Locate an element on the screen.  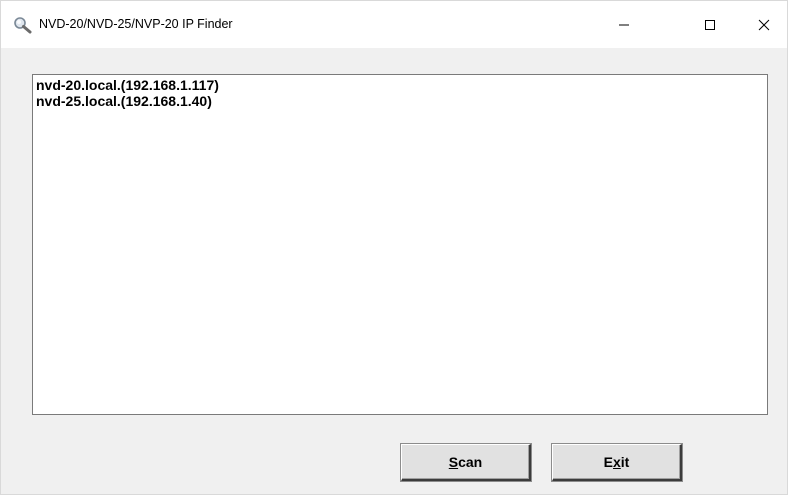
minimize-button is located at coordinates (624, 24).